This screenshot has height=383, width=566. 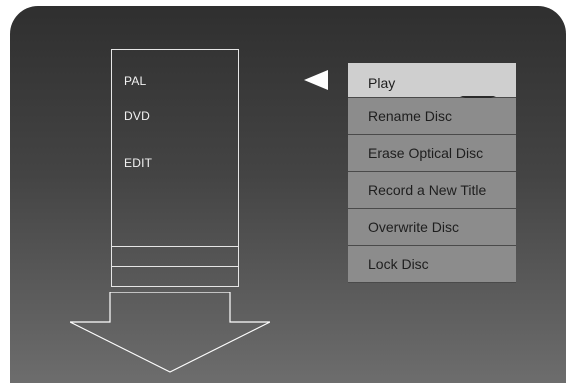 What do you see at coordinates (432, 83) in the screenshot?
I see `menu-item-play: Play` at bounding box center [432, 83].